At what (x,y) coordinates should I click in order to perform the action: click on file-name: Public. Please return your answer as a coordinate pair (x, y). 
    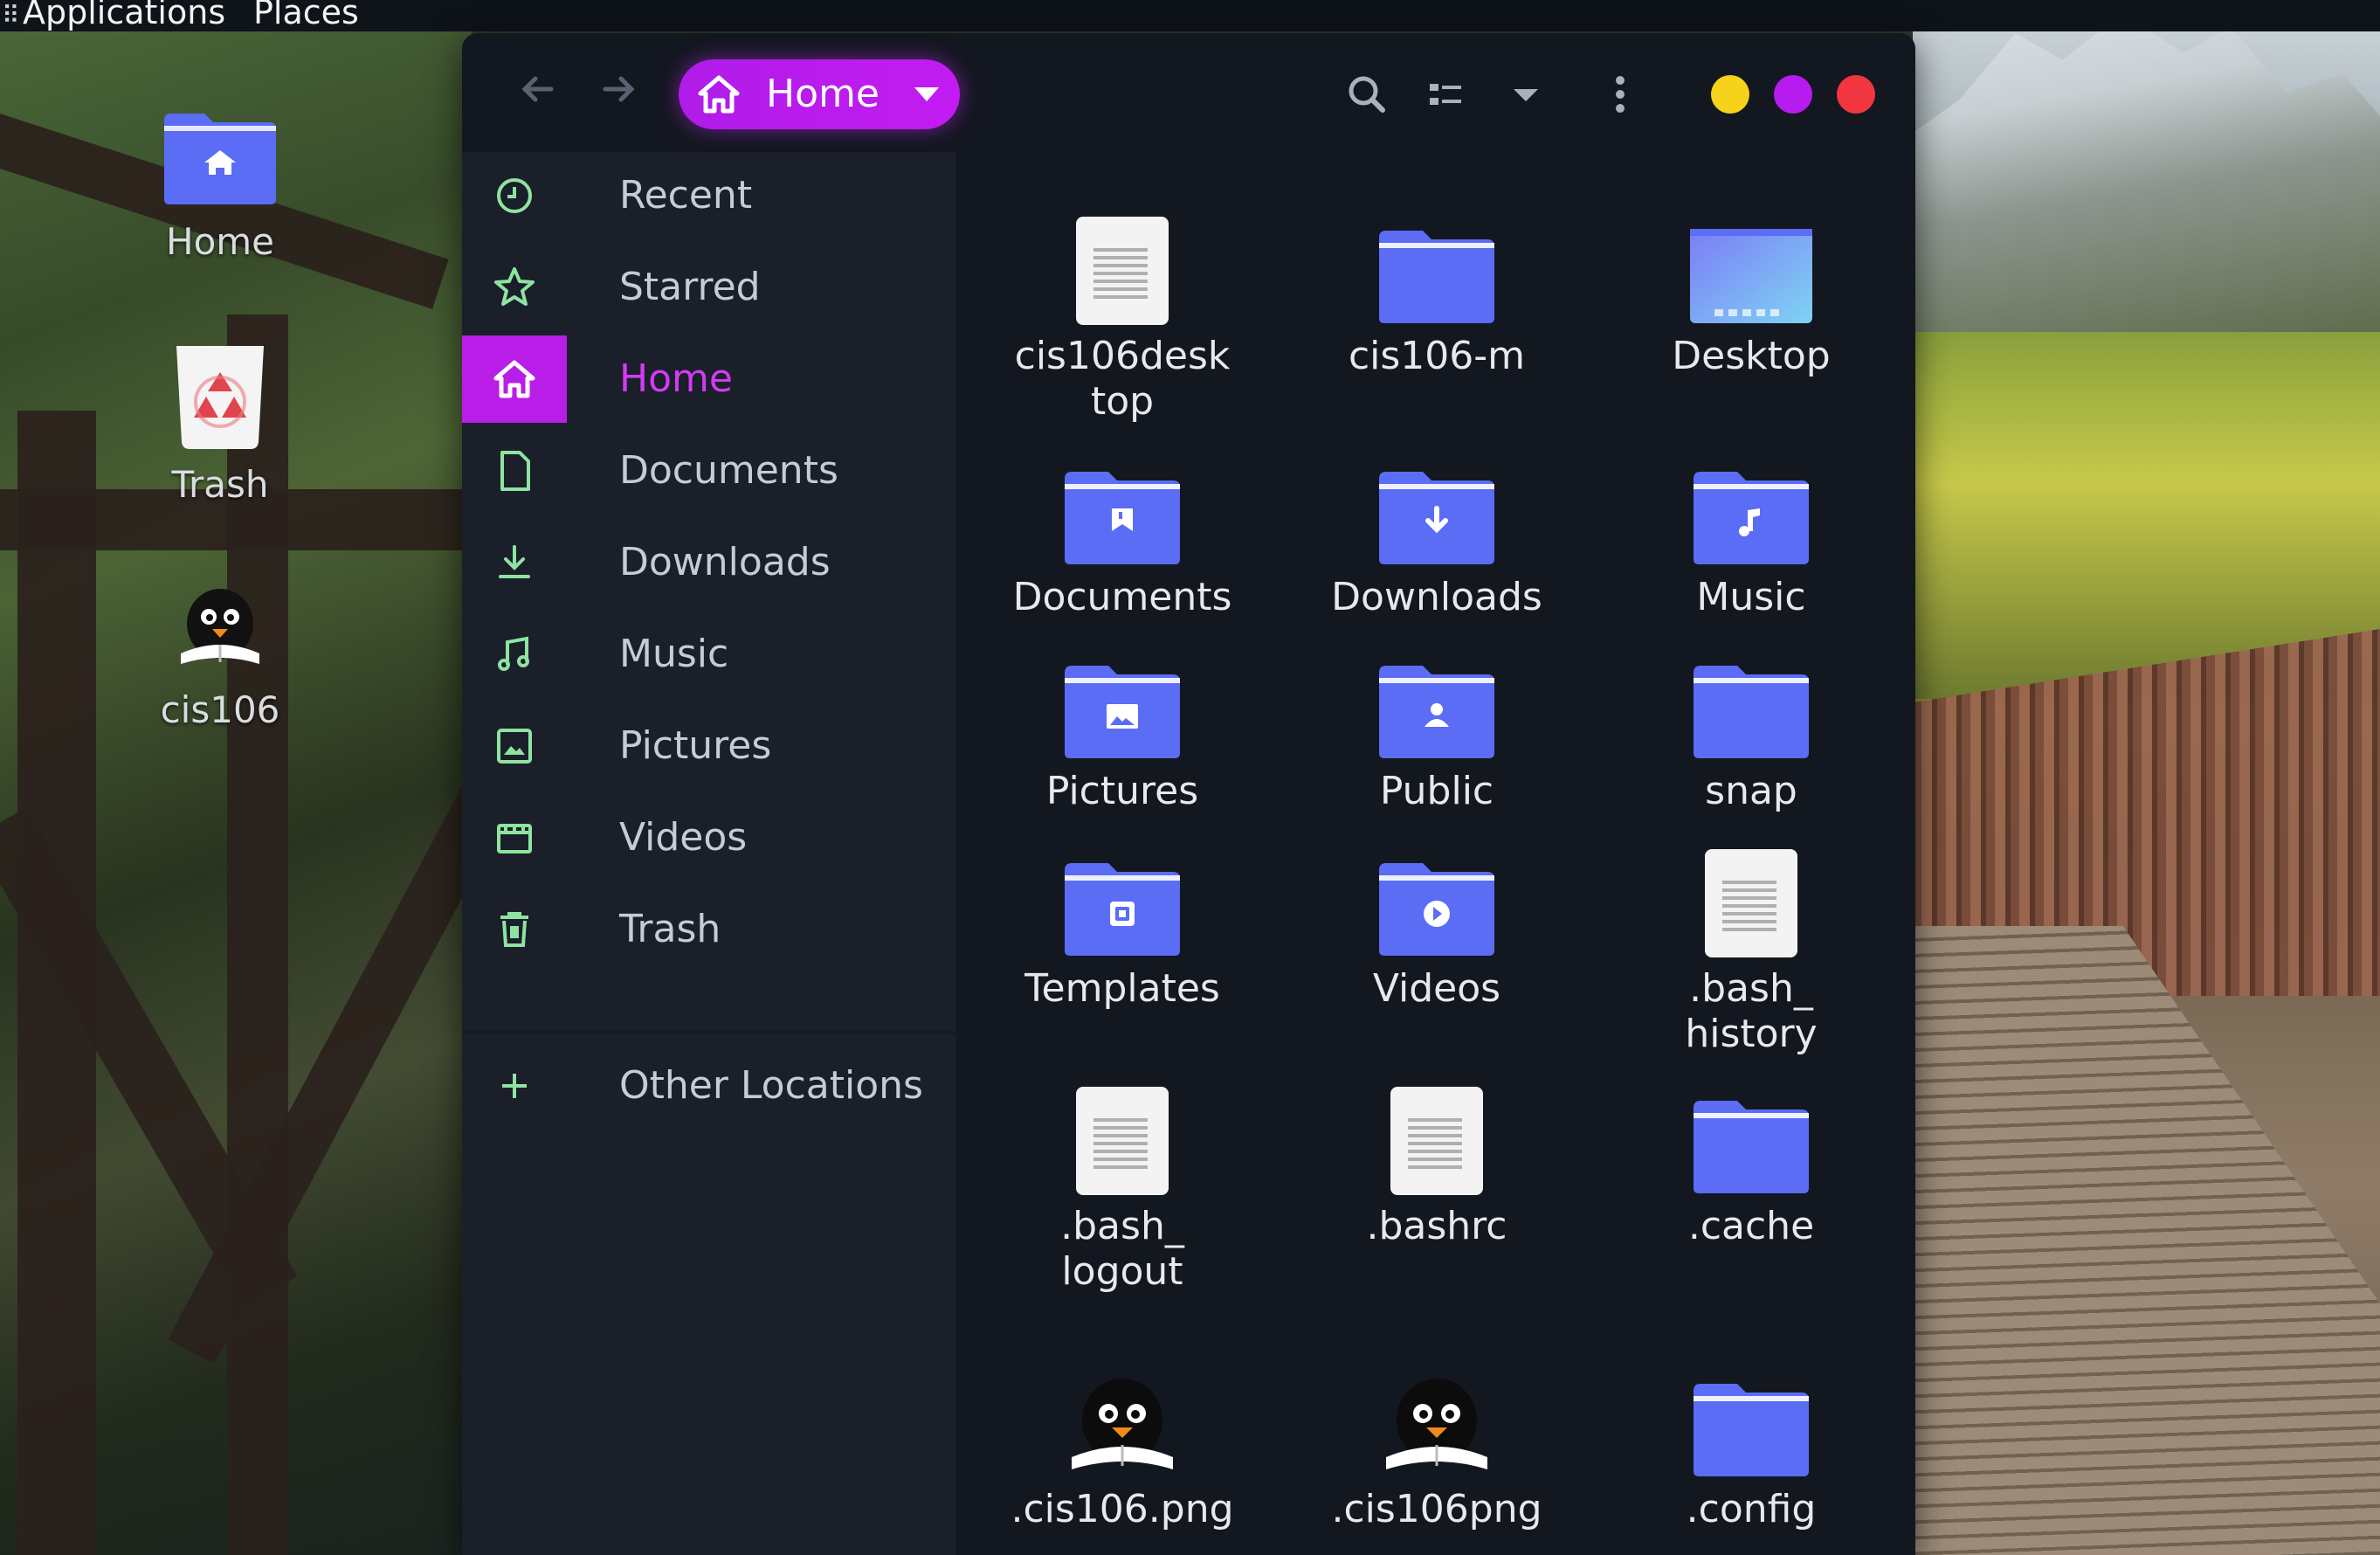
    Looking at the image, I should click on (1436, 791).